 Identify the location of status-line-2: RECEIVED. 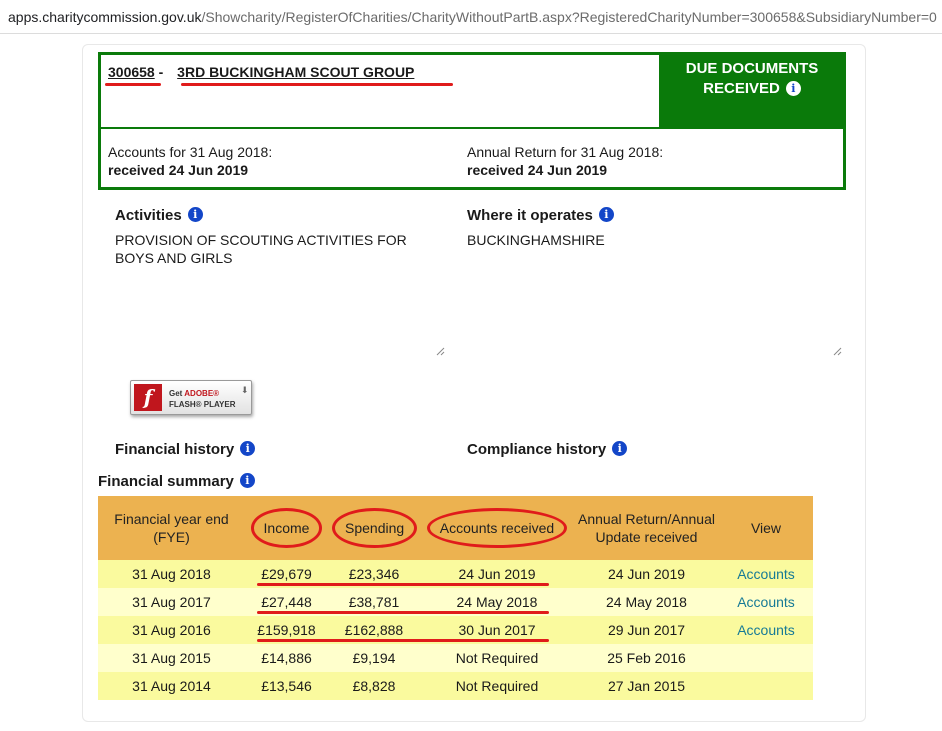
(741, 88).